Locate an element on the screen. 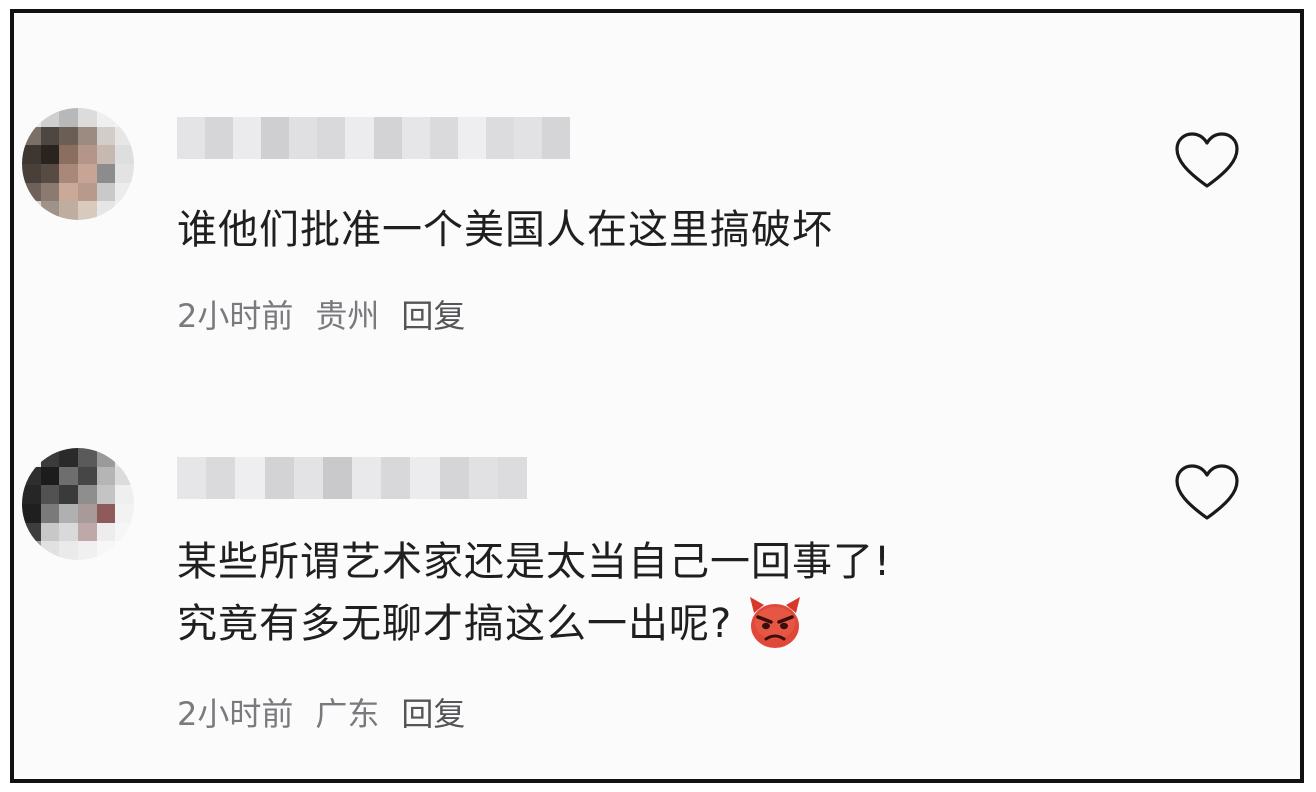 This screenshot has height=792, width=1316. comment-meta: 2小时前 广东 回复 is located at coordinates (332, 712).